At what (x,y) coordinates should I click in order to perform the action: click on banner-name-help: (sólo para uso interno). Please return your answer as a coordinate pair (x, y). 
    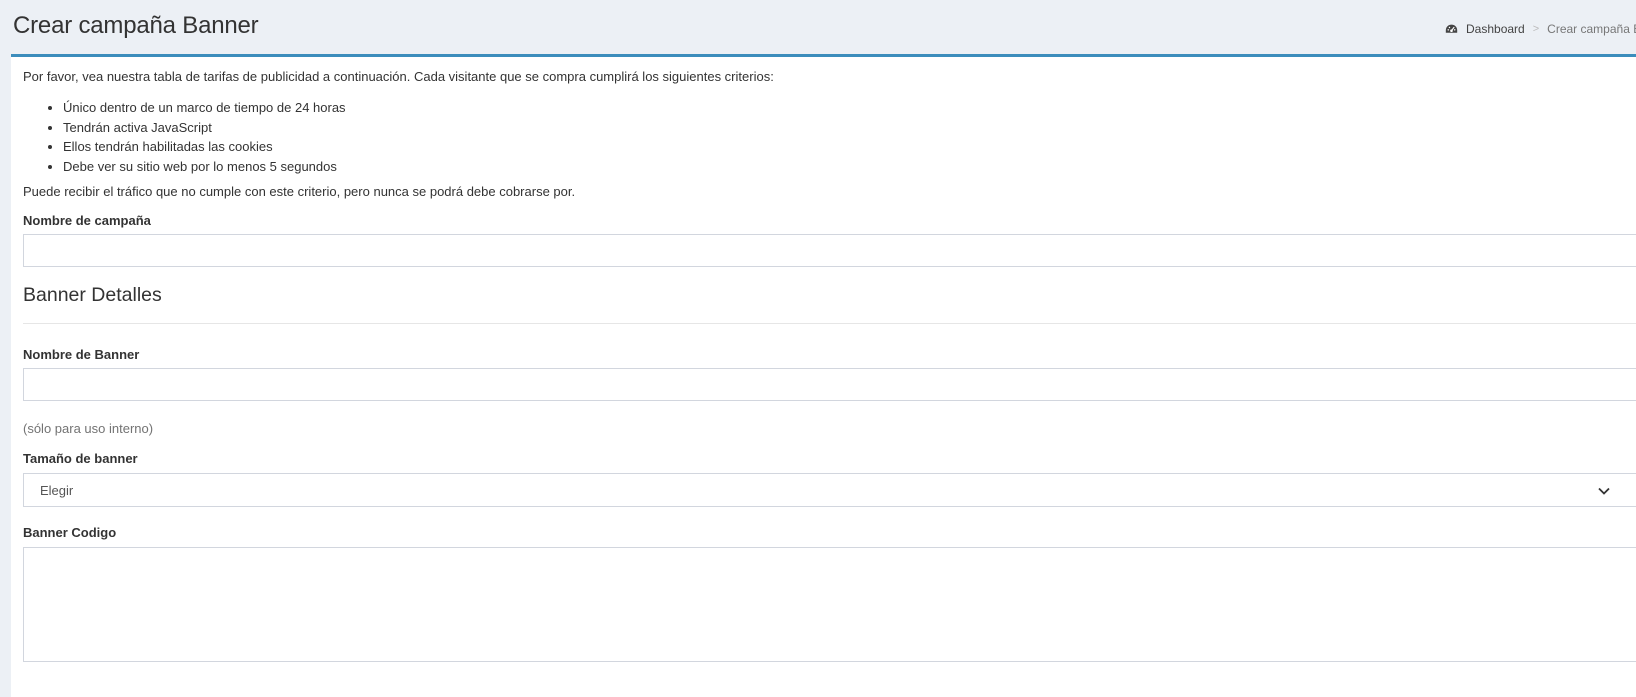
    Looking at the image, I should click on (88, 428).